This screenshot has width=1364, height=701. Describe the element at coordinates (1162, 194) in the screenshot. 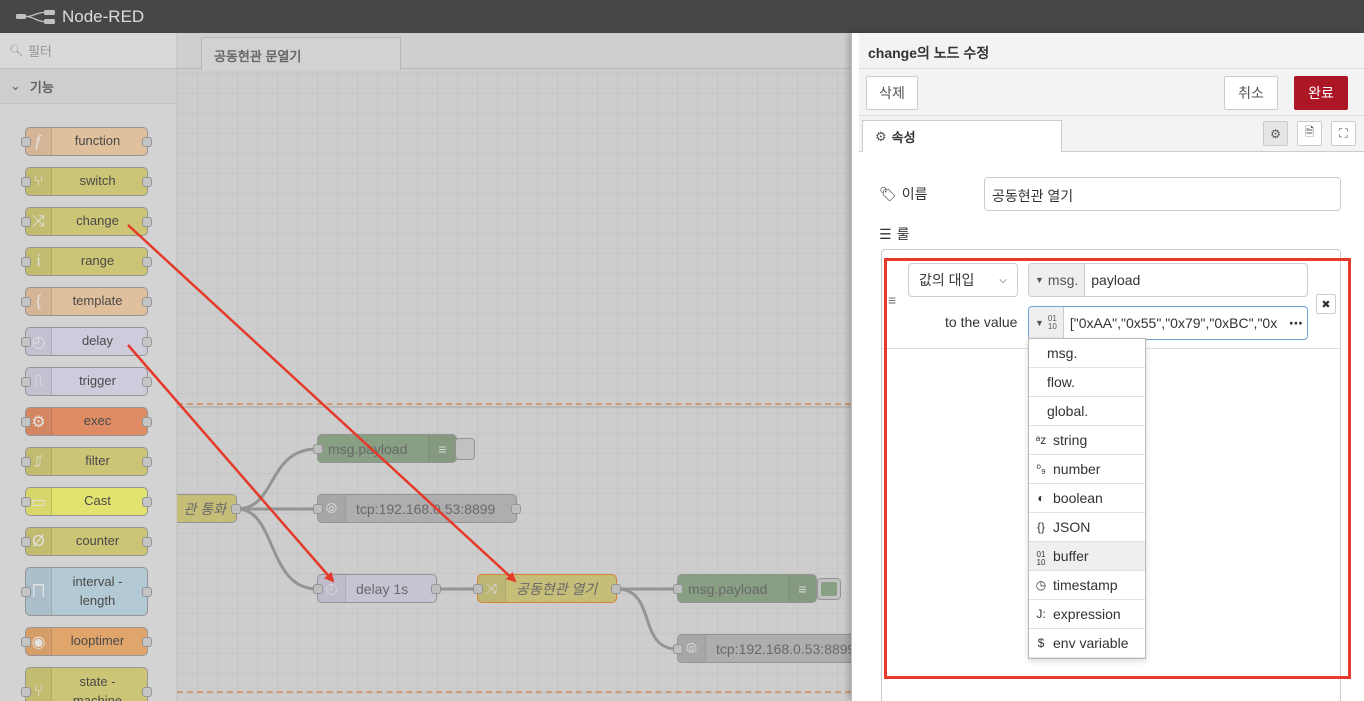

I see `name-field: 공동현관 열기` at that location.